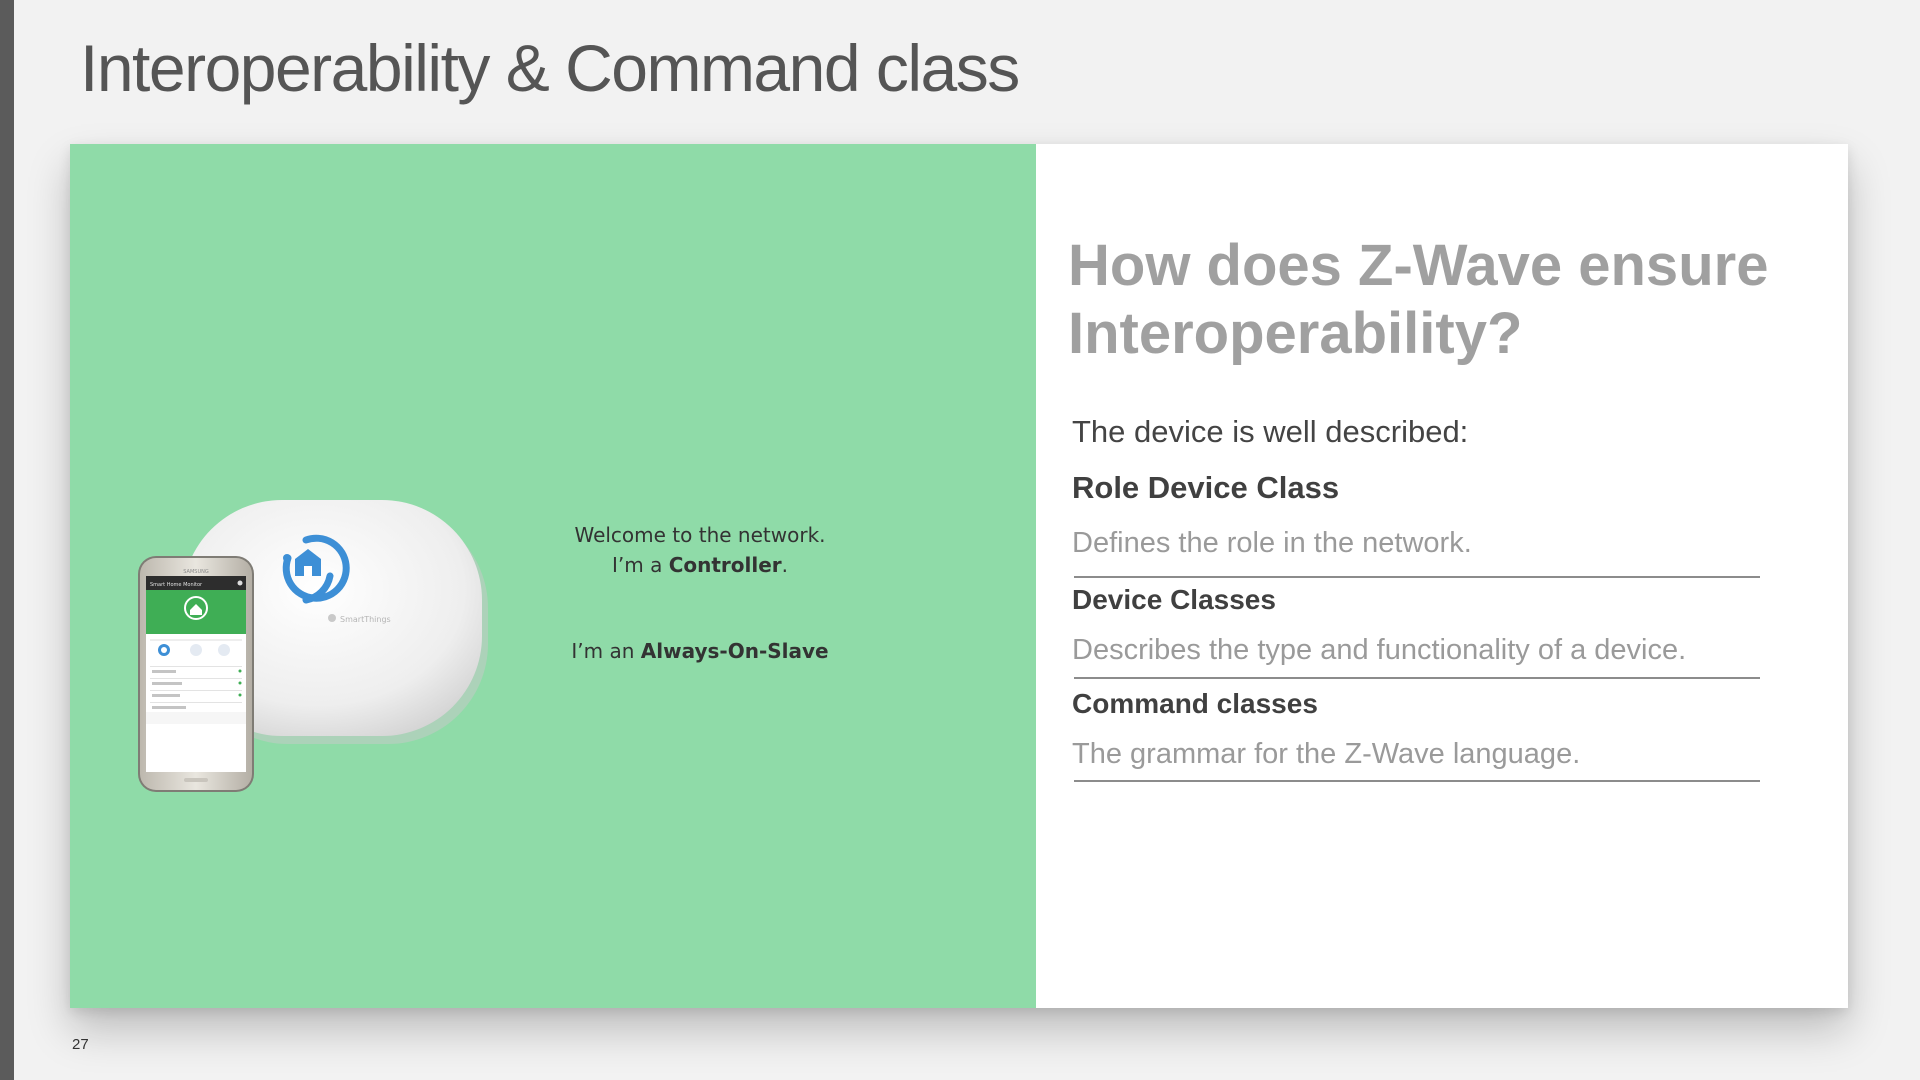 The height and width of the screenshot is (1080, 1920). I want to click on message-to-controller: I’m an Always-On-Slave, so click(700, 651).